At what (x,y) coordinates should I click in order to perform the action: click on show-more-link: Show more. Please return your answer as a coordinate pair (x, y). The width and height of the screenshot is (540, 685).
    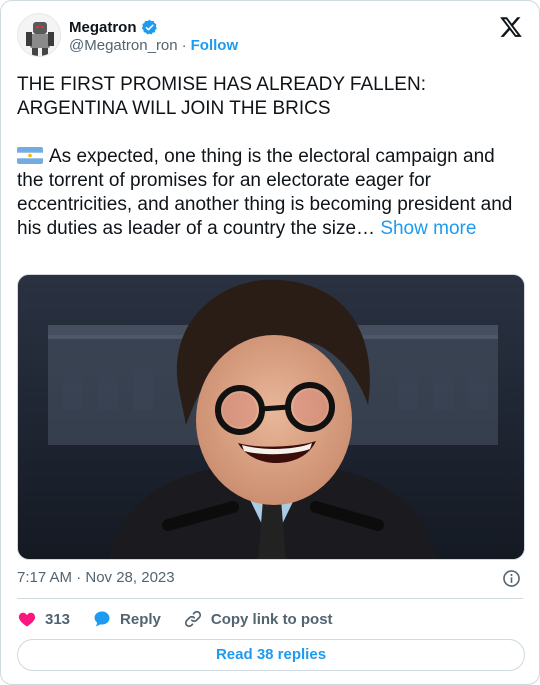
    Looking at the image, I should click on (428, 228).